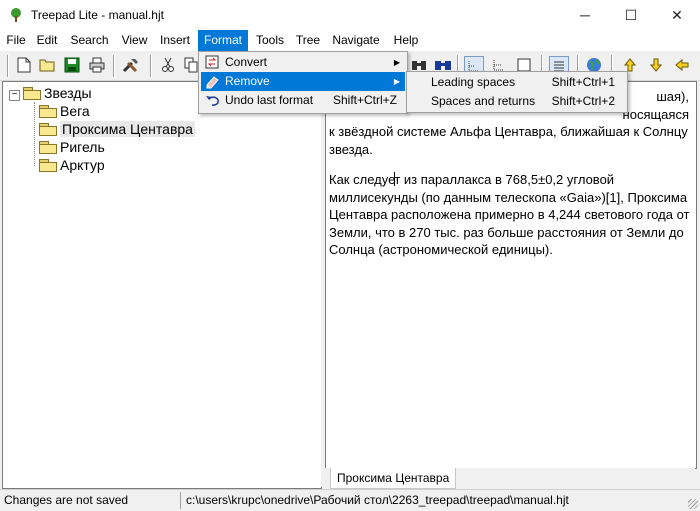 The image size is (700, 511). What do you see at coordinates (308, 40) in the screenshot?
I see `menu-tree: Tree` at bounding box center [308, 40].